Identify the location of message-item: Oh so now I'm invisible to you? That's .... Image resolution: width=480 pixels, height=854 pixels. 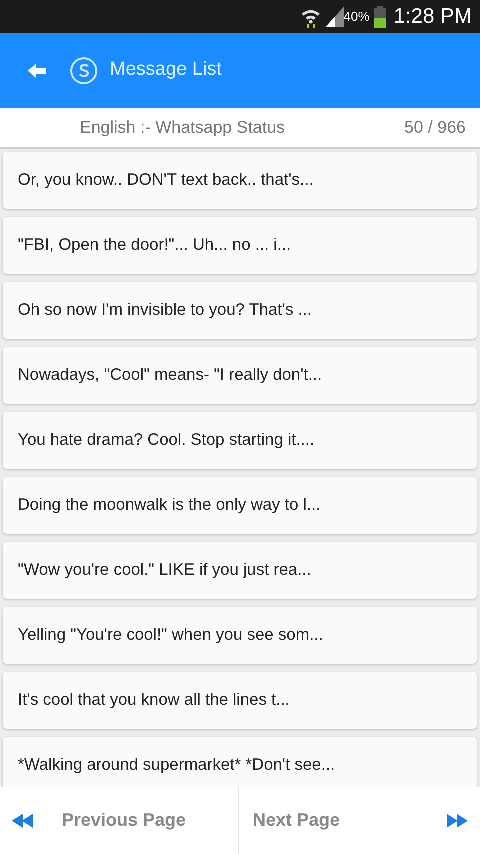
(240, 310).